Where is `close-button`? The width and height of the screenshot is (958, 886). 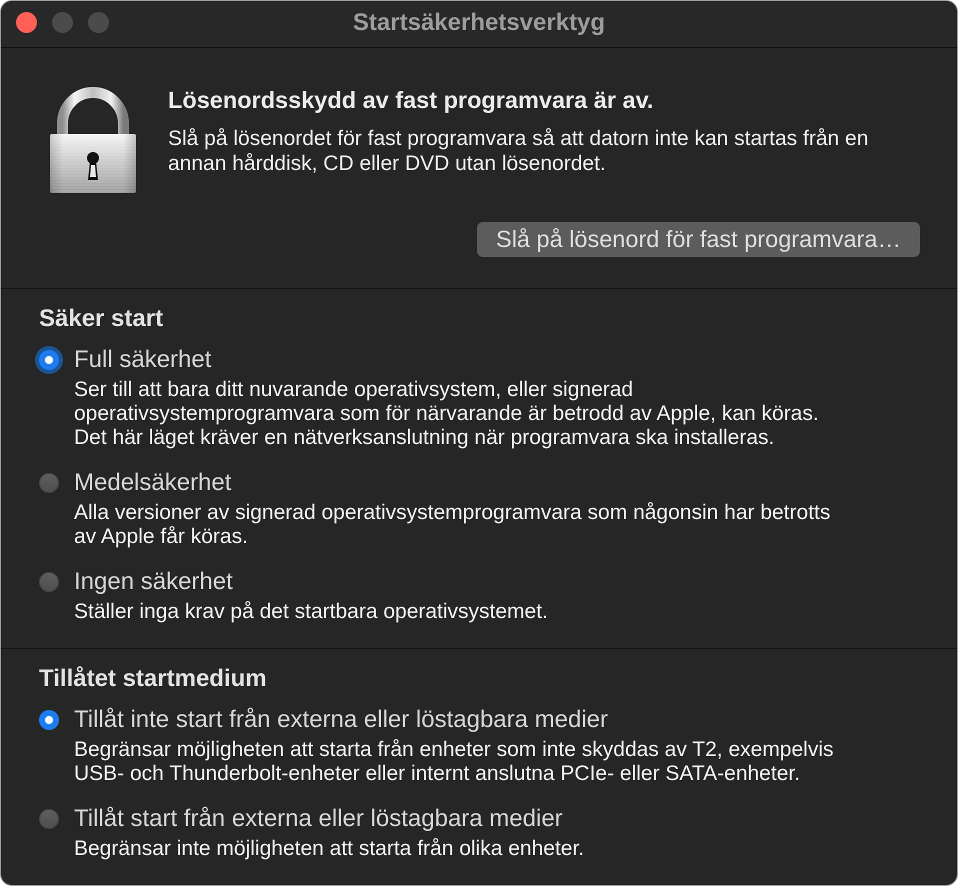 close-button is located at coordinates (26, 22).